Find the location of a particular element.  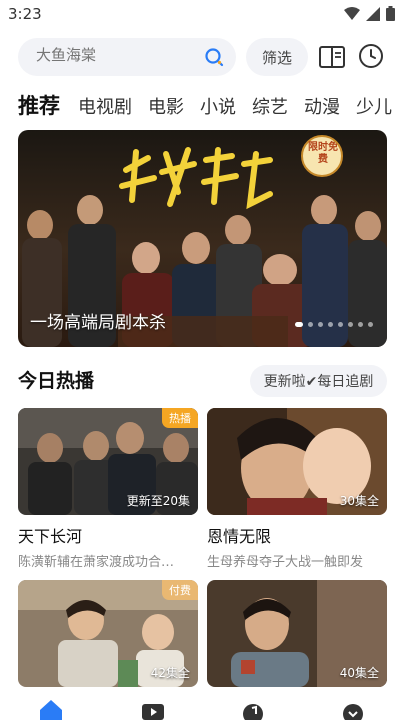

banner-caption: 一场高端局剧本杀 is located at coordinates (98, 323).